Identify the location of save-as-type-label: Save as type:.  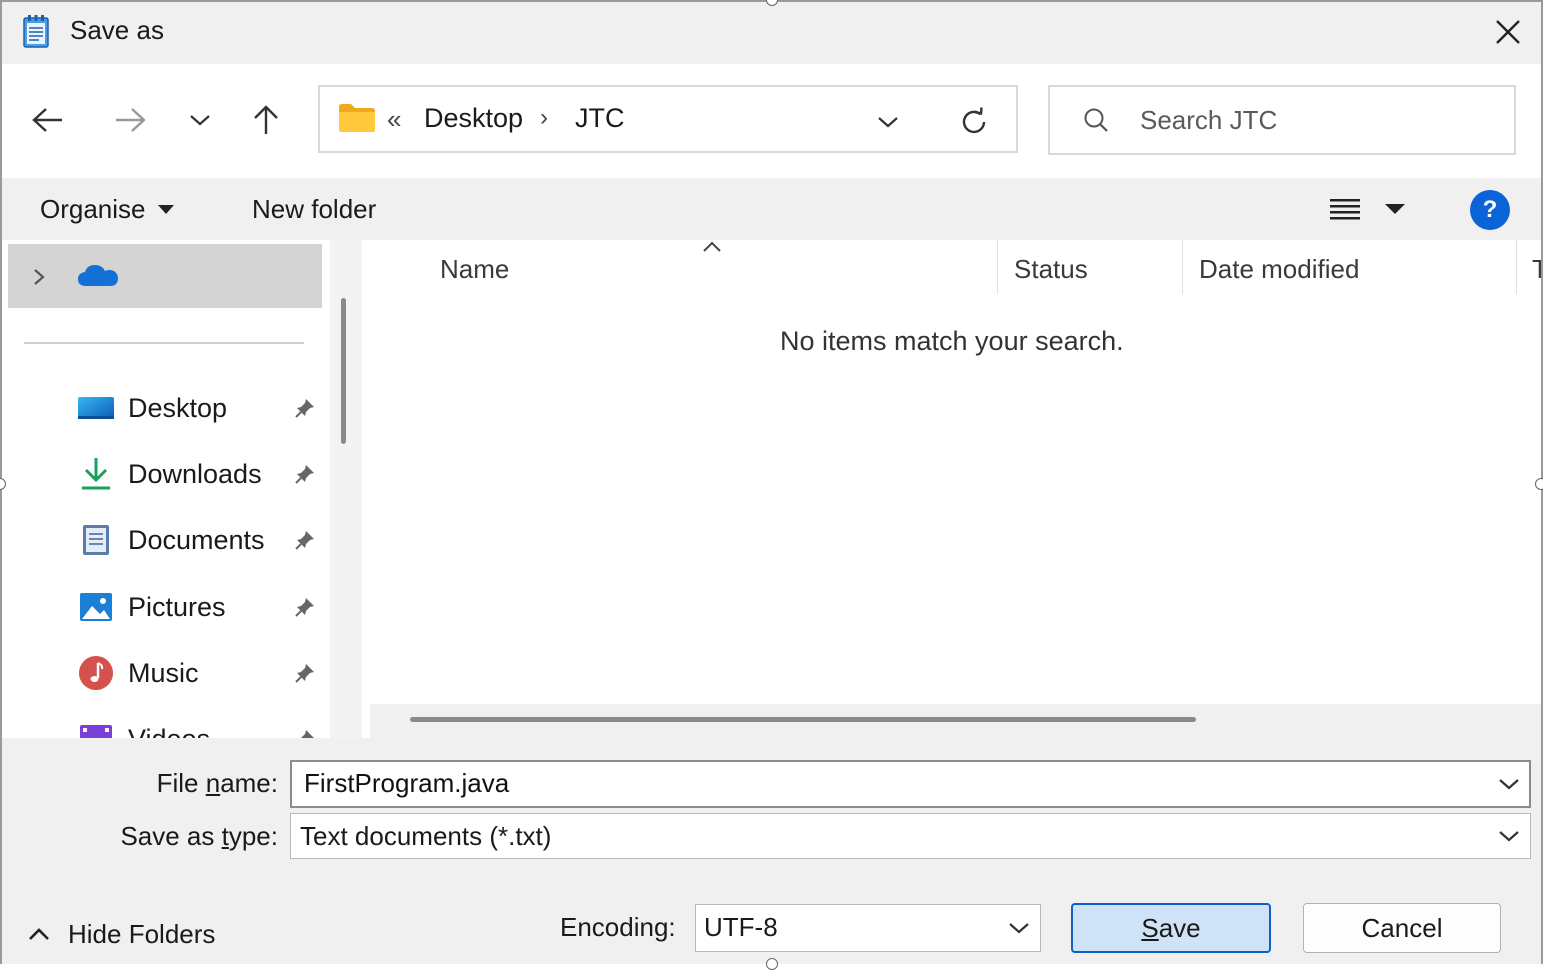
(159, 836).